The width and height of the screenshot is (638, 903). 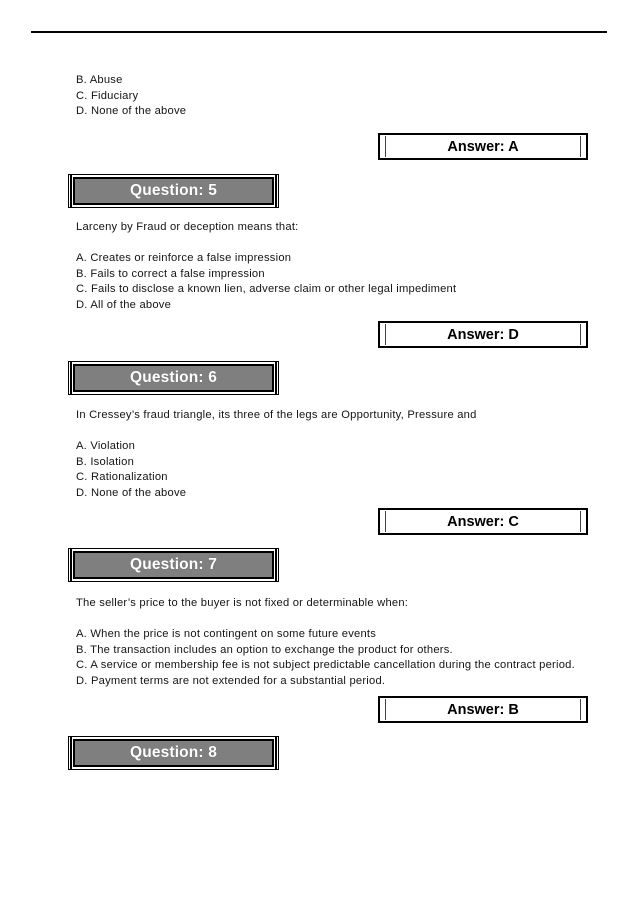 I want to click on question-header-bar-5: Question: 5, so click(x=173, y=191).